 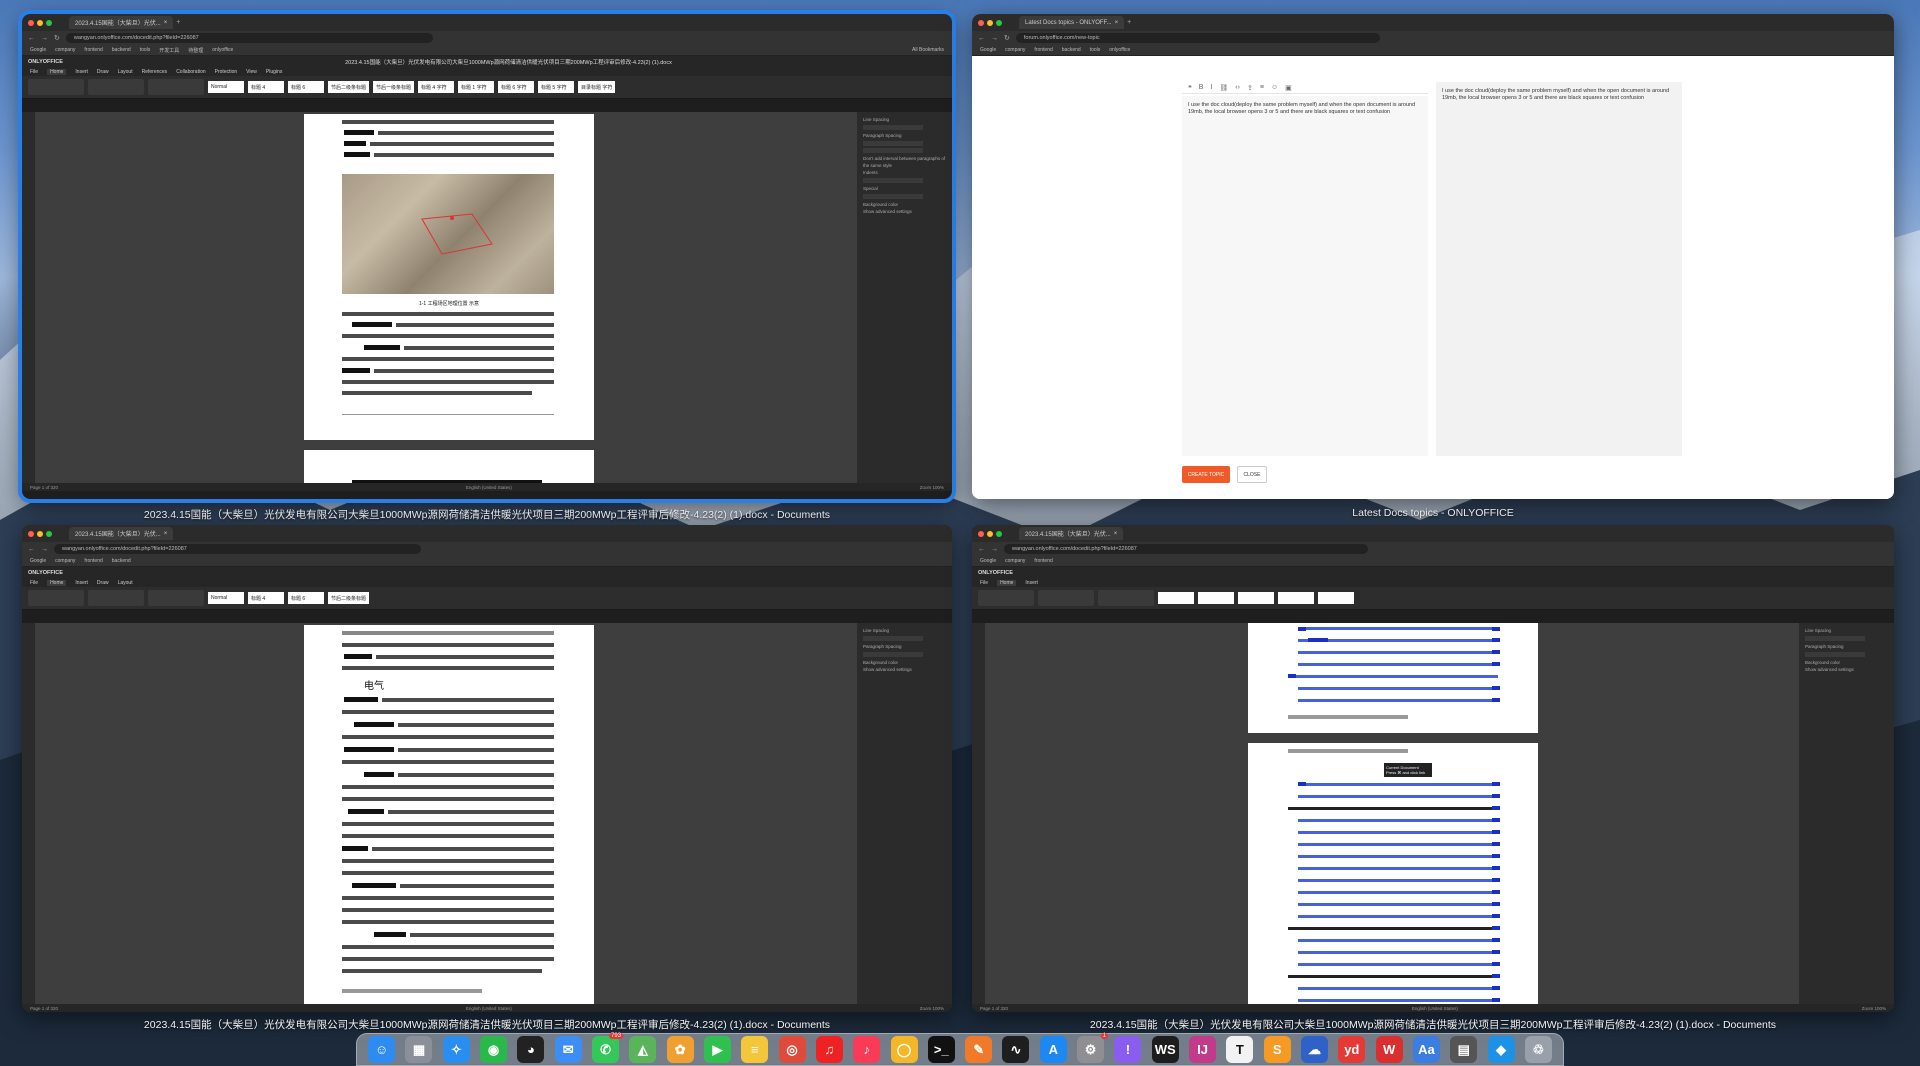 I want to click on bookmark-dev-tools: 开发工具, so click(x=169, y=50).